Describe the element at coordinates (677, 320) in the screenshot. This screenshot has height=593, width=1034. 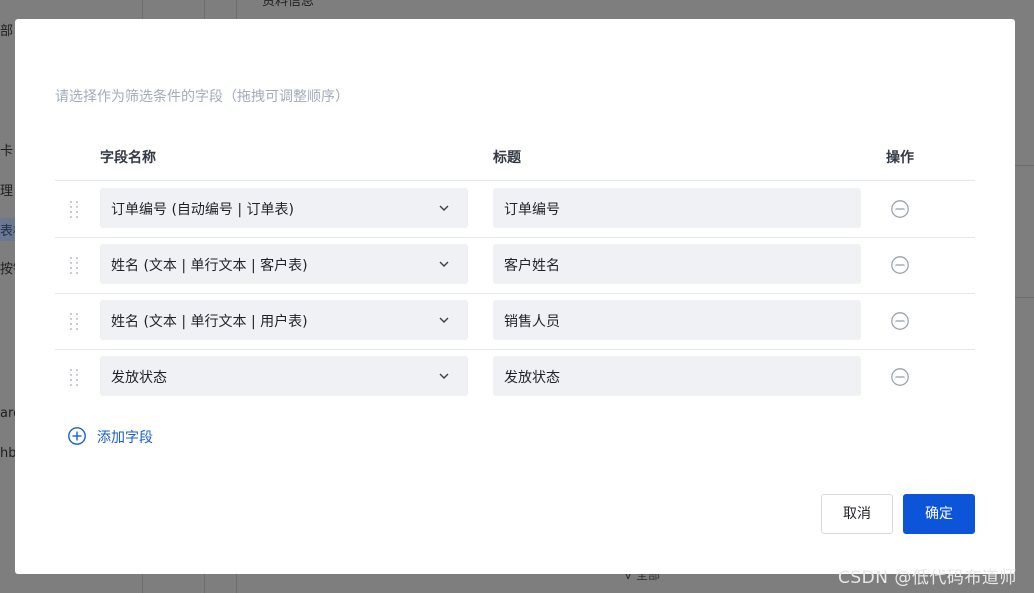
I see `title-input: 销售人员` at that location.